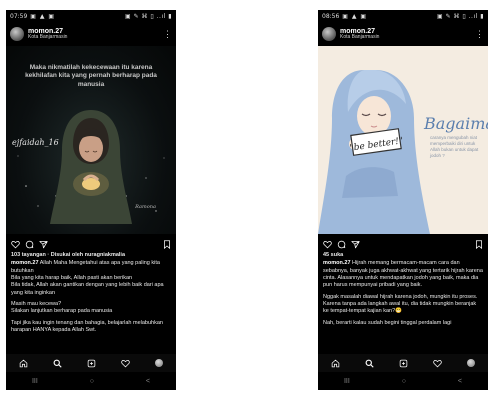  I want to click on praying-girl-illustration, so click(91, 167).